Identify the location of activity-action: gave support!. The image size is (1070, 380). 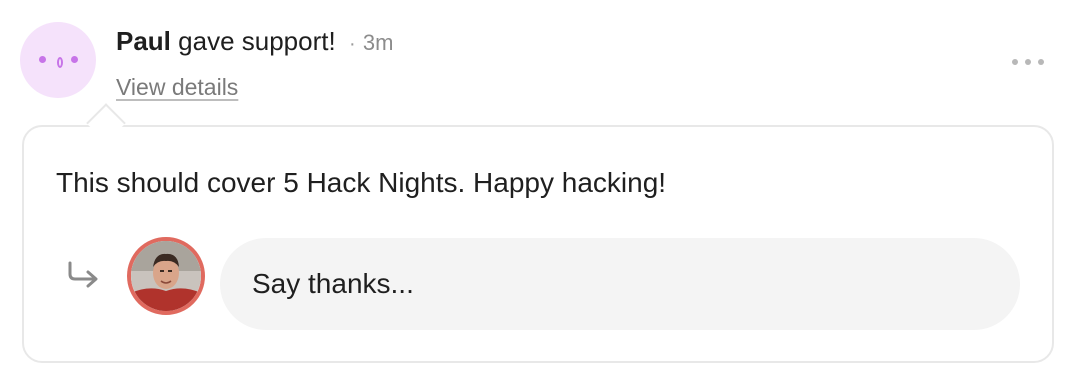
(253, 41).